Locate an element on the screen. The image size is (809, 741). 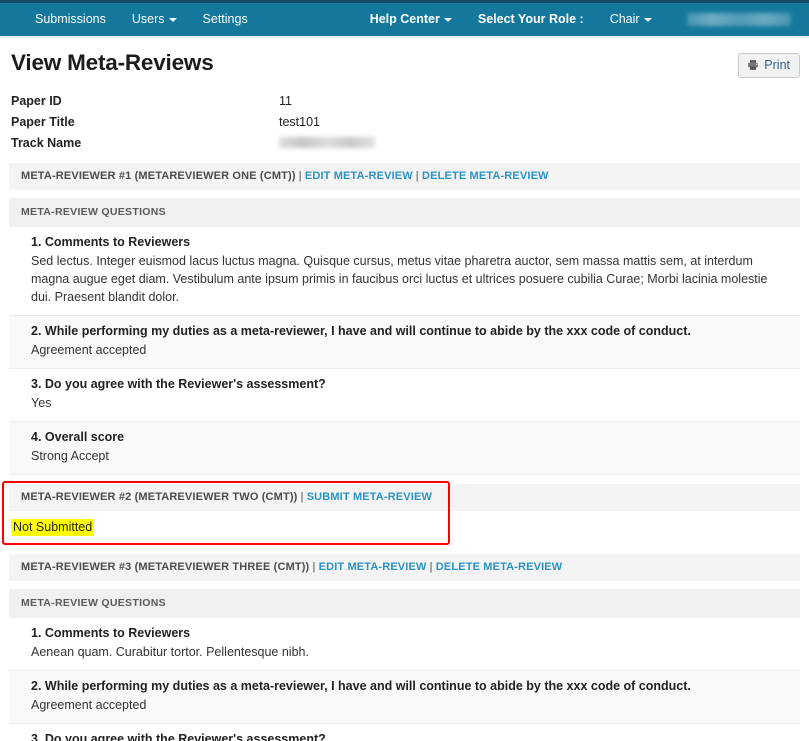
navbar-left-group: Submissions Users Settings is located at coordinates (141, 19).